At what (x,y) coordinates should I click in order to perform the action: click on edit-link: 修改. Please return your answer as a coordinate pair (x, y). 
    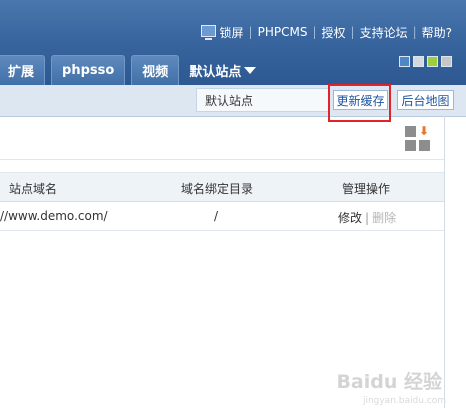
    Looking at the image, I should click on (350, 218).